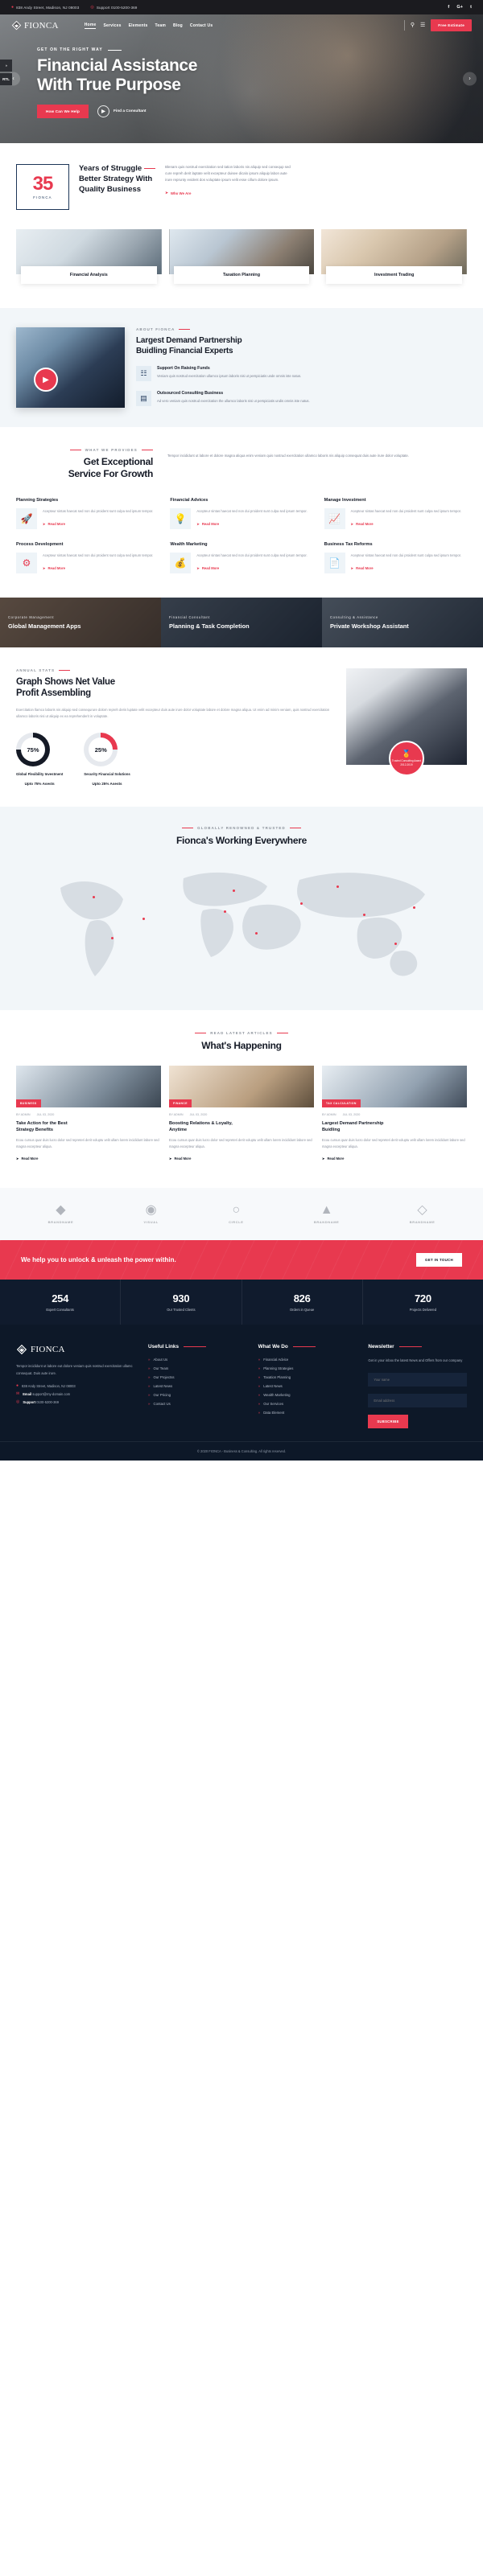  I want to click on feature-card: Financial Analysis, so click(89, 256).